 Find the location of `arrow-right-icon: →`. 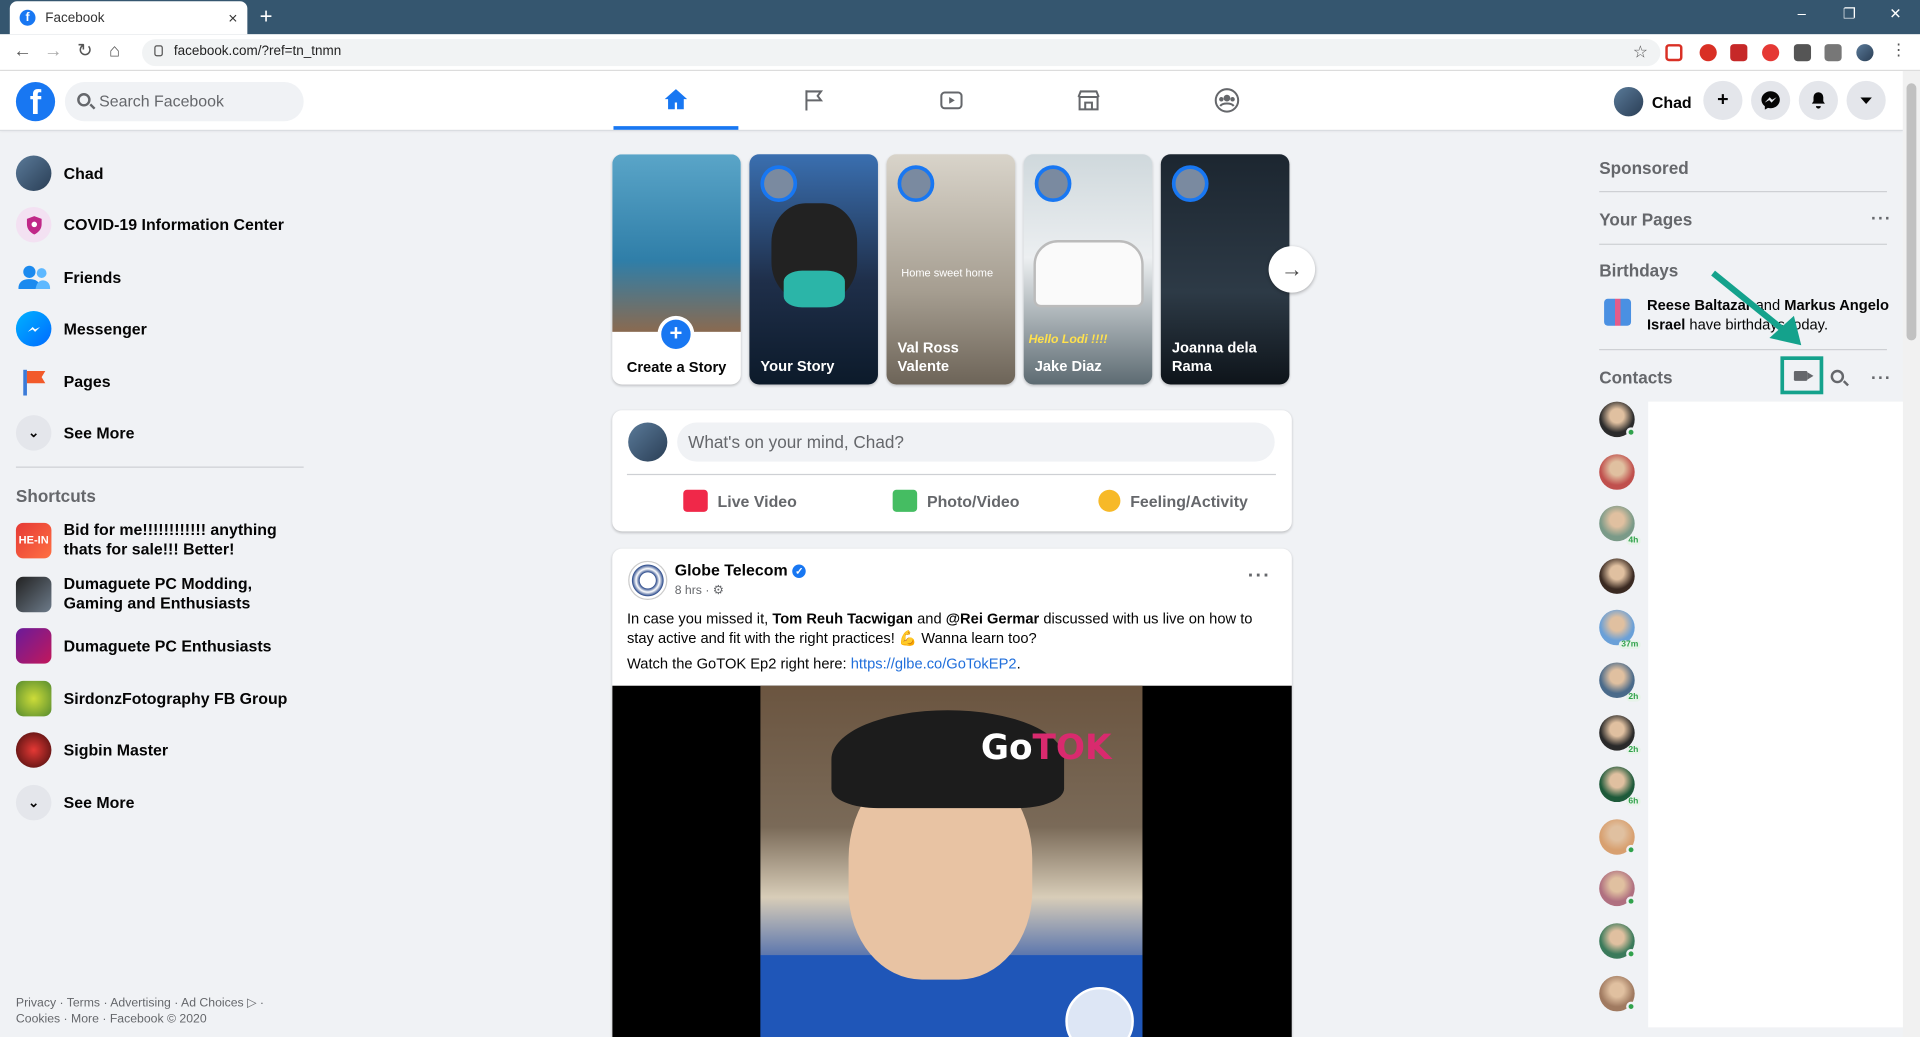

arrow-right-icon: → is located at coordinates (1291, 269).